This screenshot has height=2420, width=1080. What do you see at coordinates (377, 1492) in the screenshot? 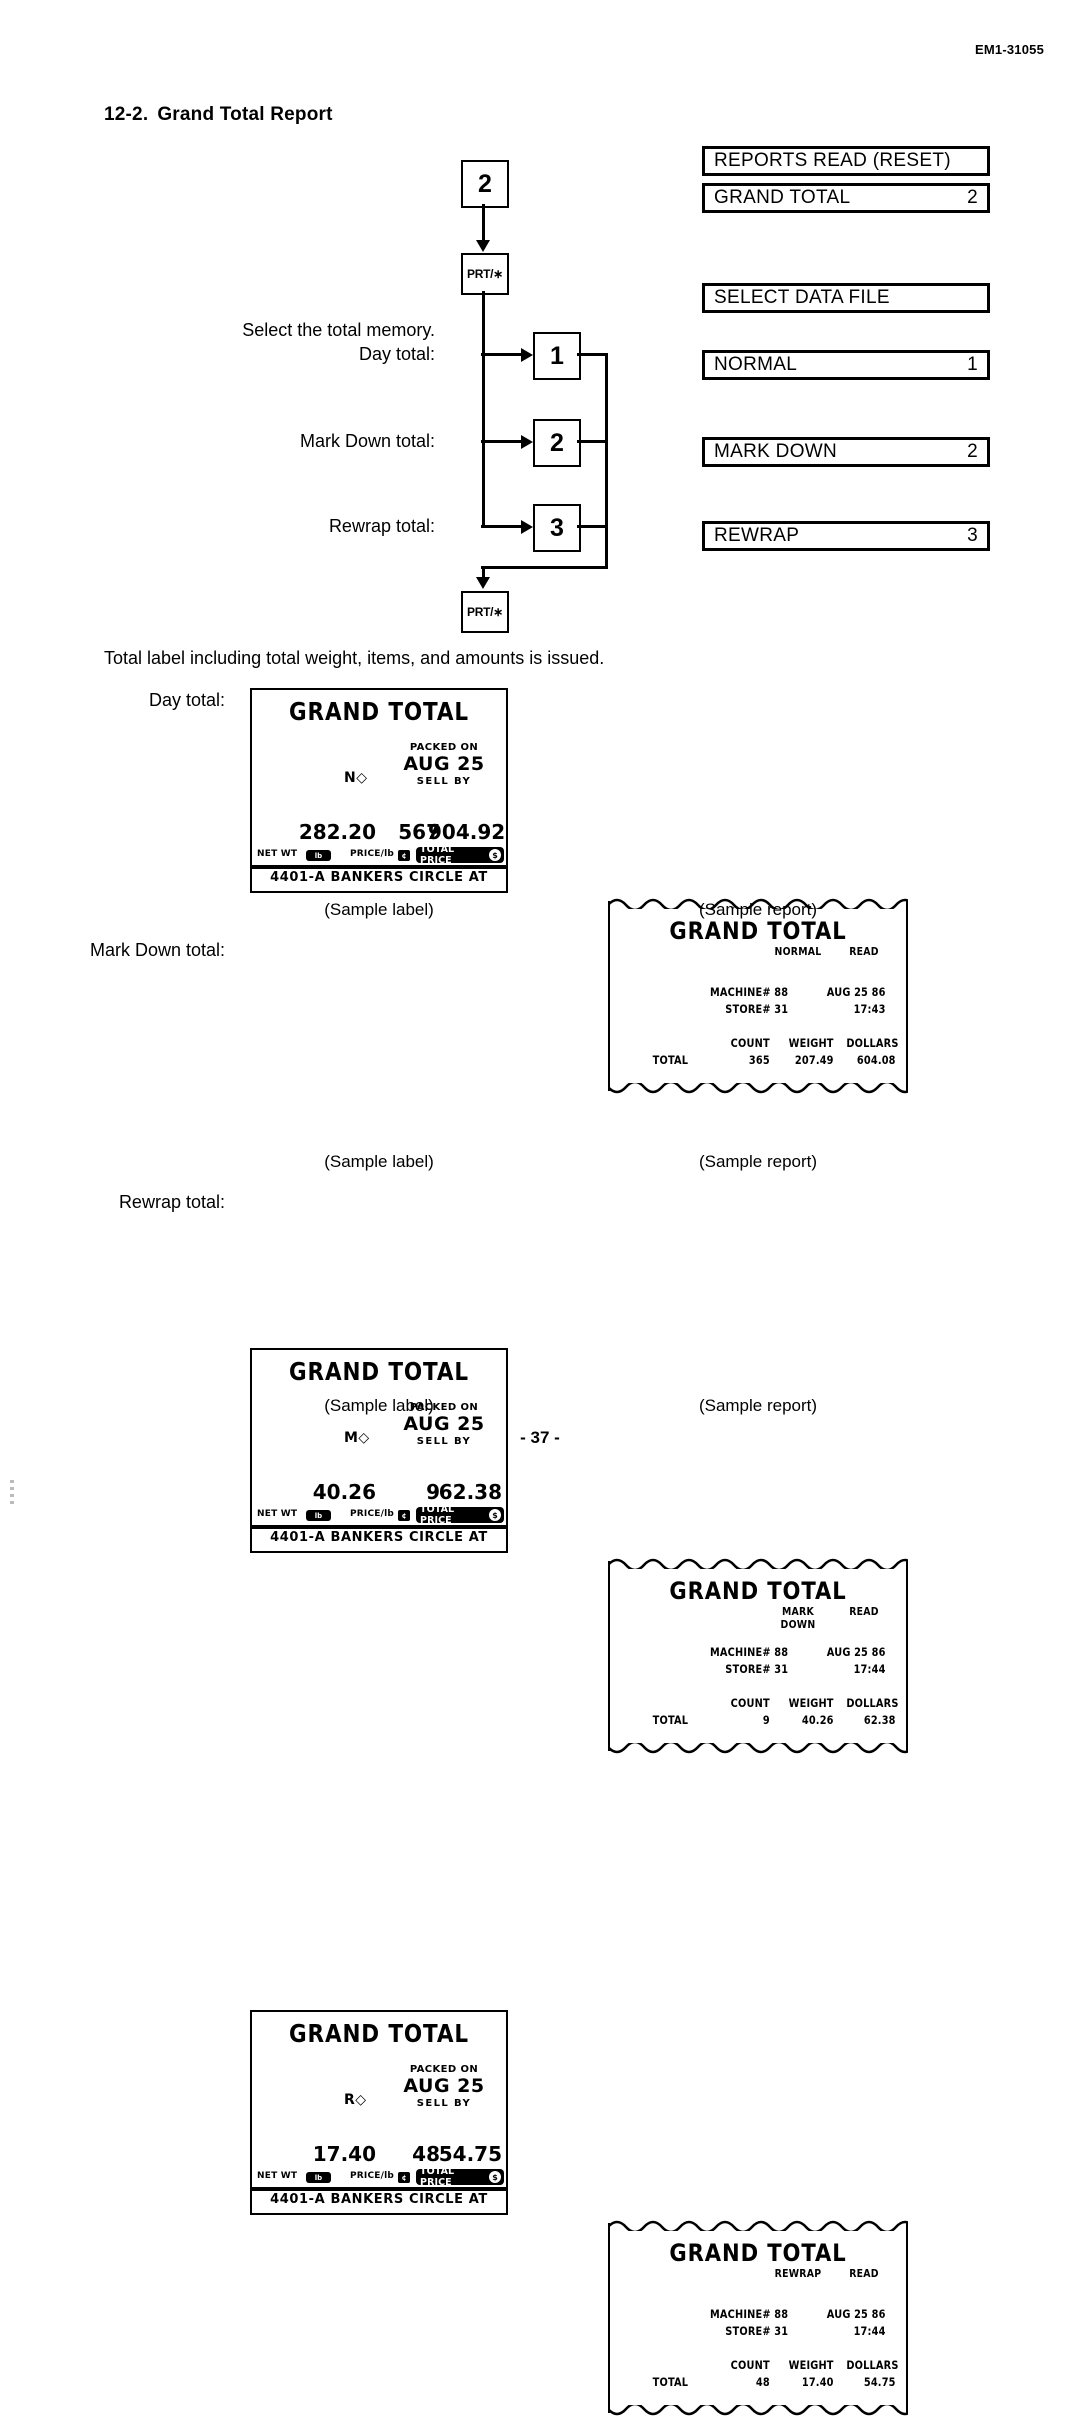
I see `label-values: 40.26 9 62.38` at bounding box center [377, 1492].